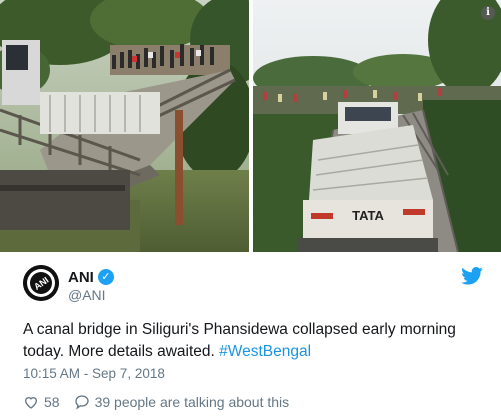 The height and width of the screenshot is (416, 501). What do you see at coordinates (105, 277) in the screenshot?
I see `verified-badge-icon: ✓` at bounding box center [105, 277].